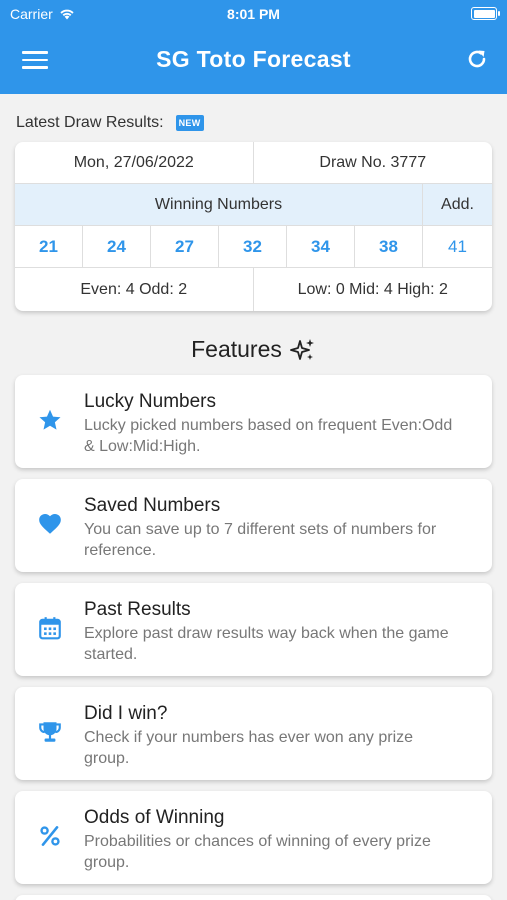  I want to click on heart-icon, so click(50, 524).